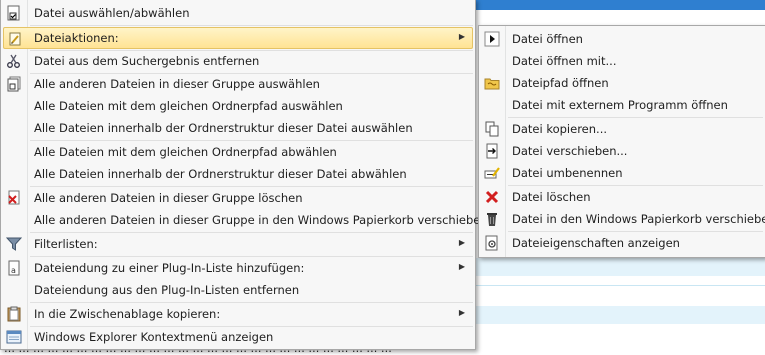 The image size is (765, 355). I want to click on menu-item-explorer-context-menu: Windows Explorer Kontextmenü anzeigen, so click(238, 337).